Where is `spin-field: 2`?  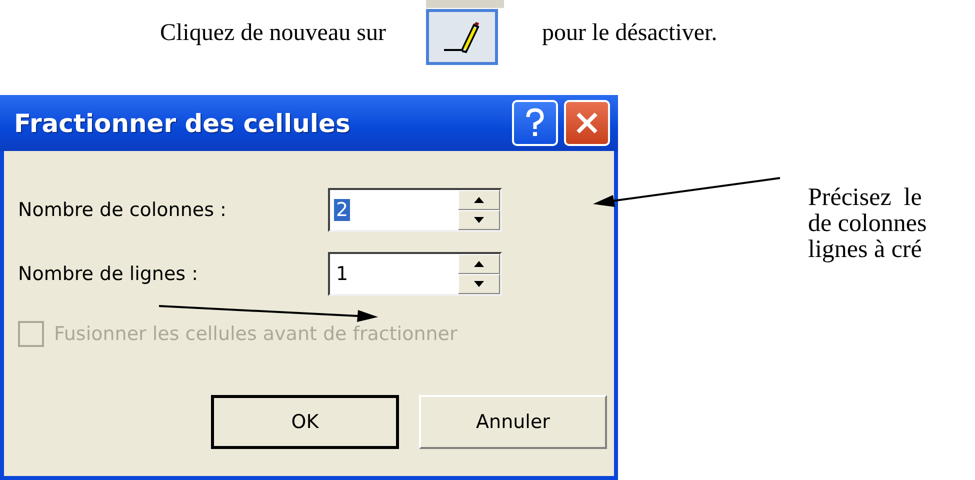
spin-field: 2 is located at coordinates (415, 210).